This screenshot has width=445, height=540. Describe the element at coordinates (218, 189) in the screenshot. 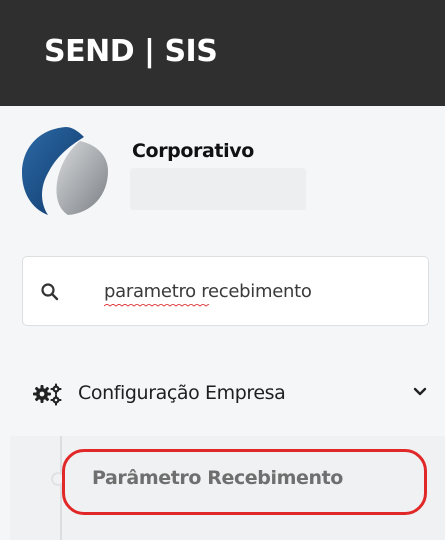

I see `profile-subtitle-blurred` at that location.